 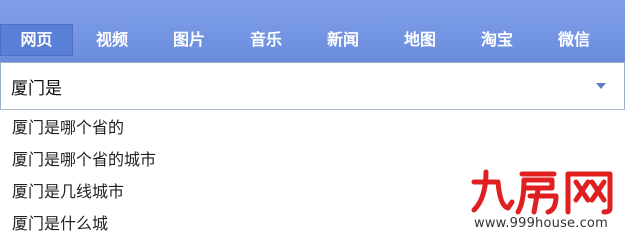 I want to click on tab-web: 网页, so click(x=36, y=40).